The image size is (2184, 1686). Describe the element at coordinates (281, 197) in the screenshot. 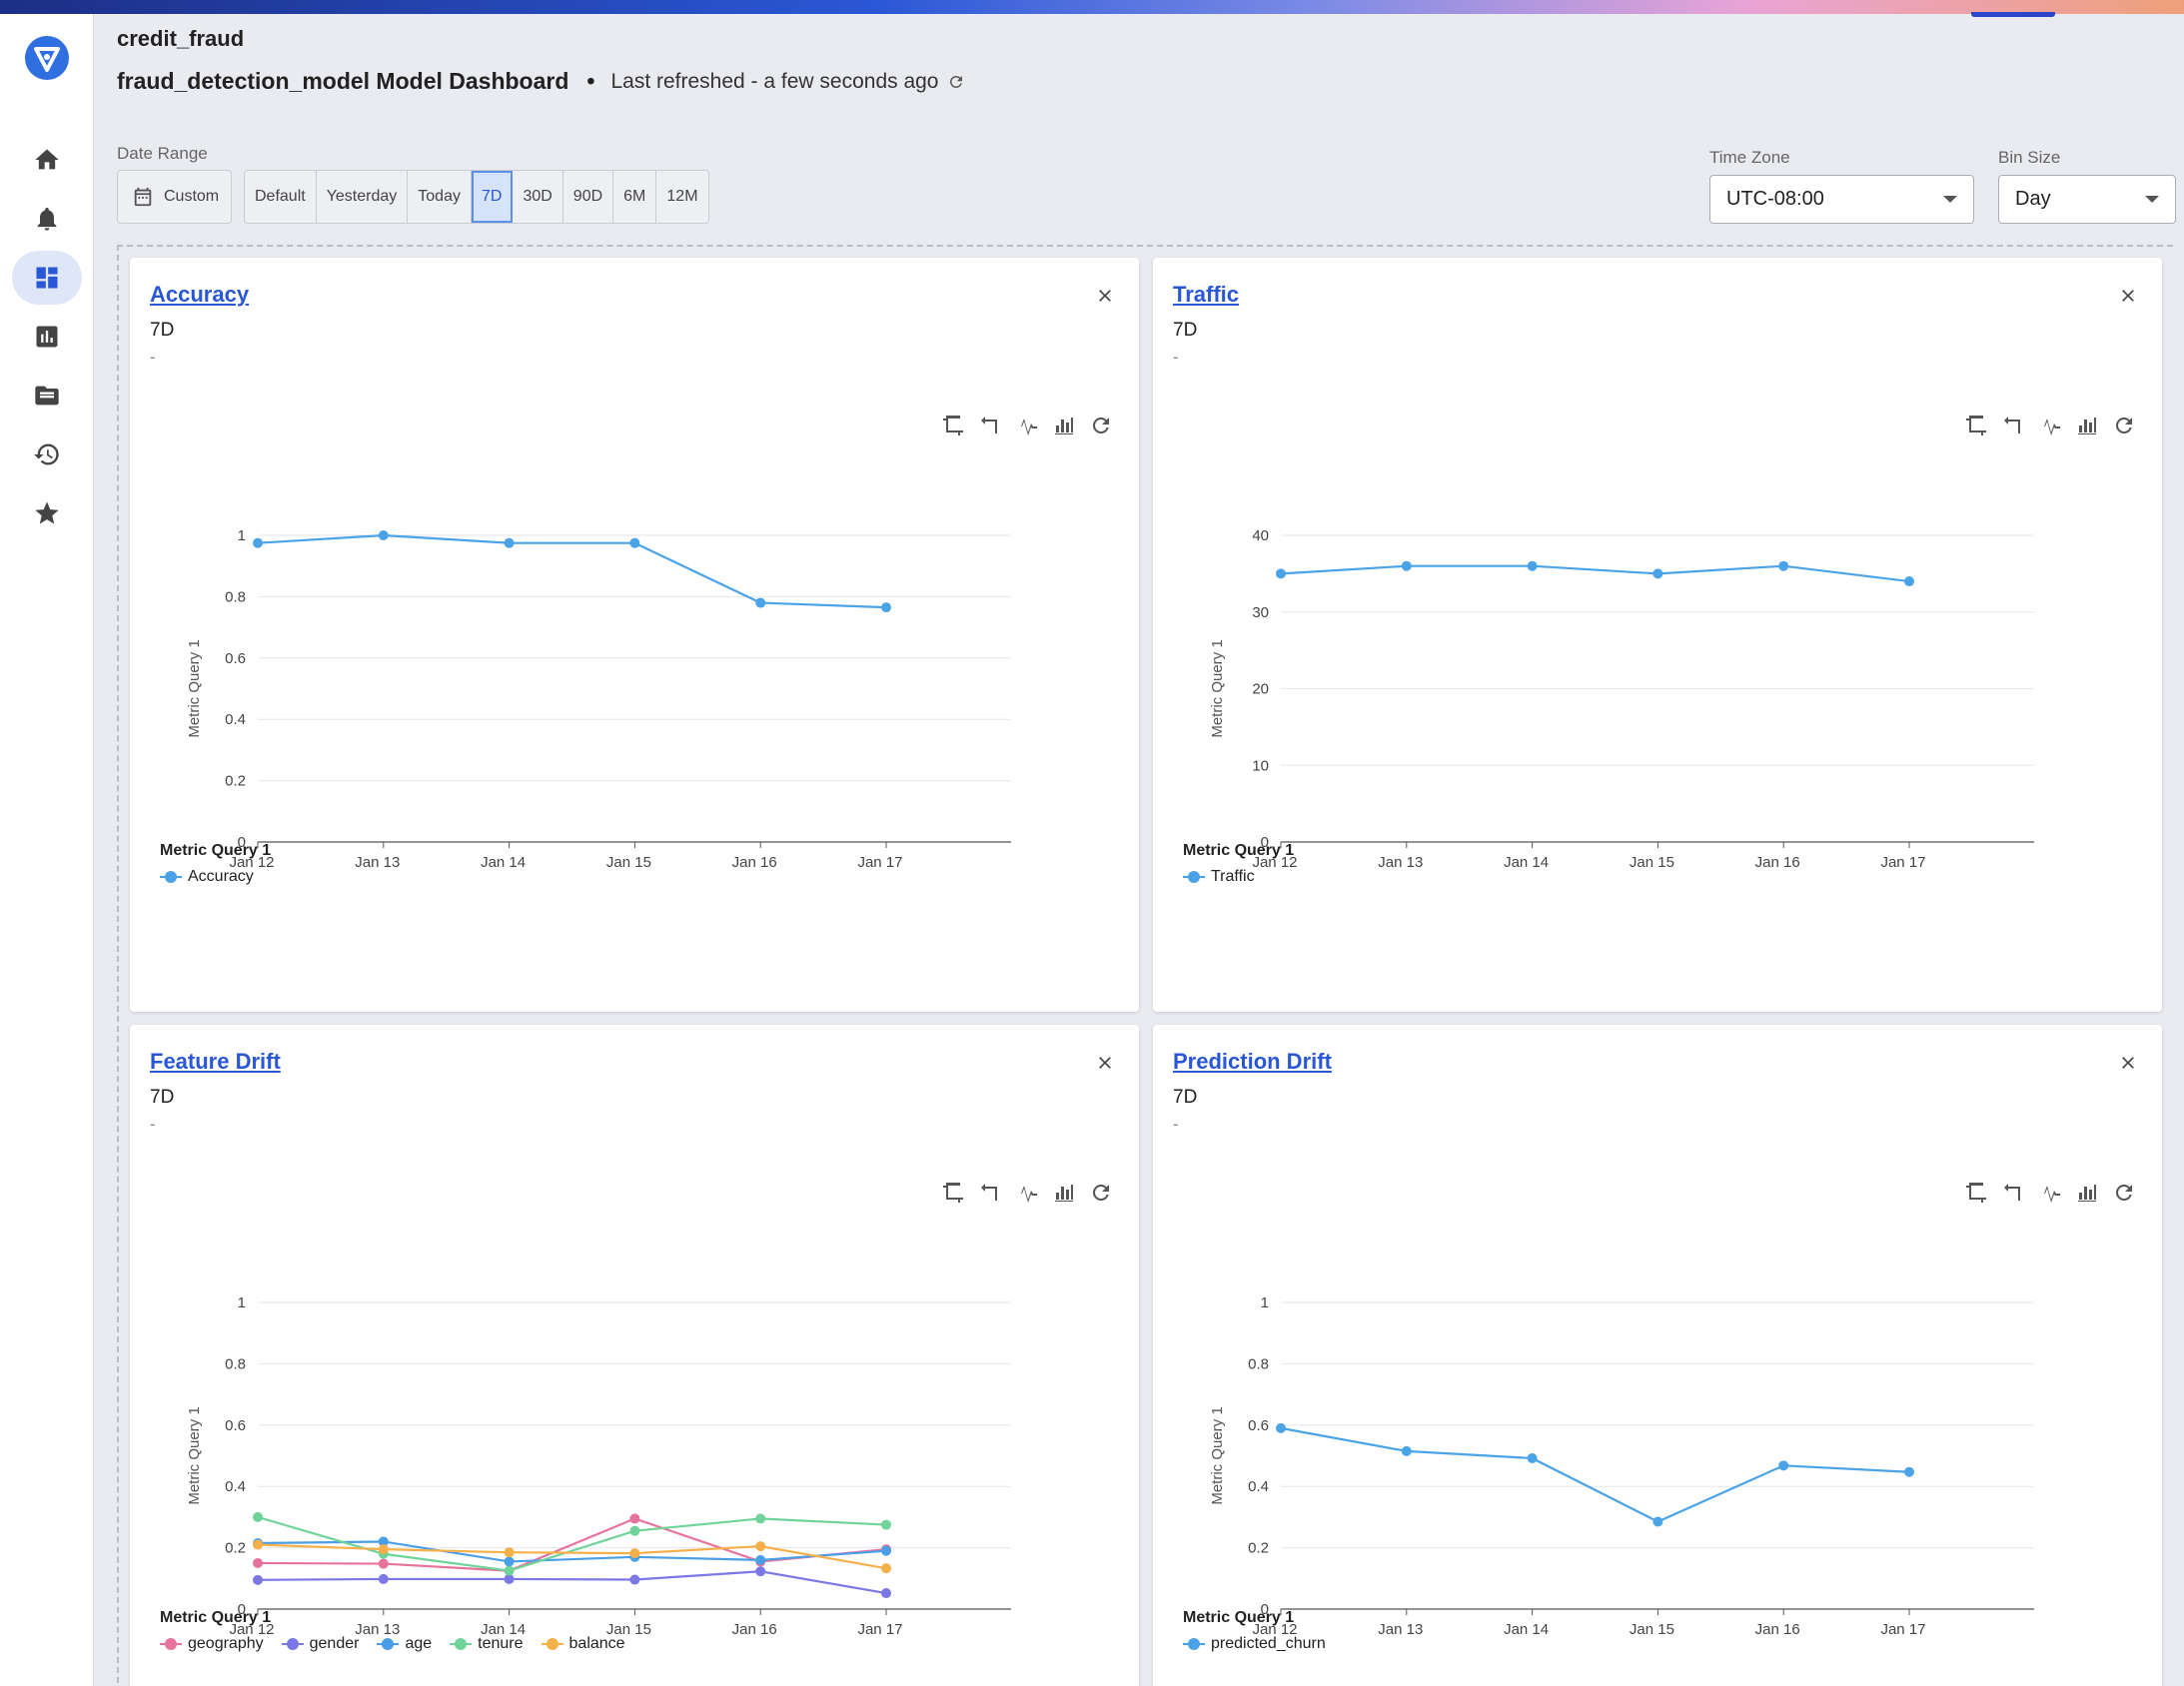

I see `range-button-default: Default` at that location.